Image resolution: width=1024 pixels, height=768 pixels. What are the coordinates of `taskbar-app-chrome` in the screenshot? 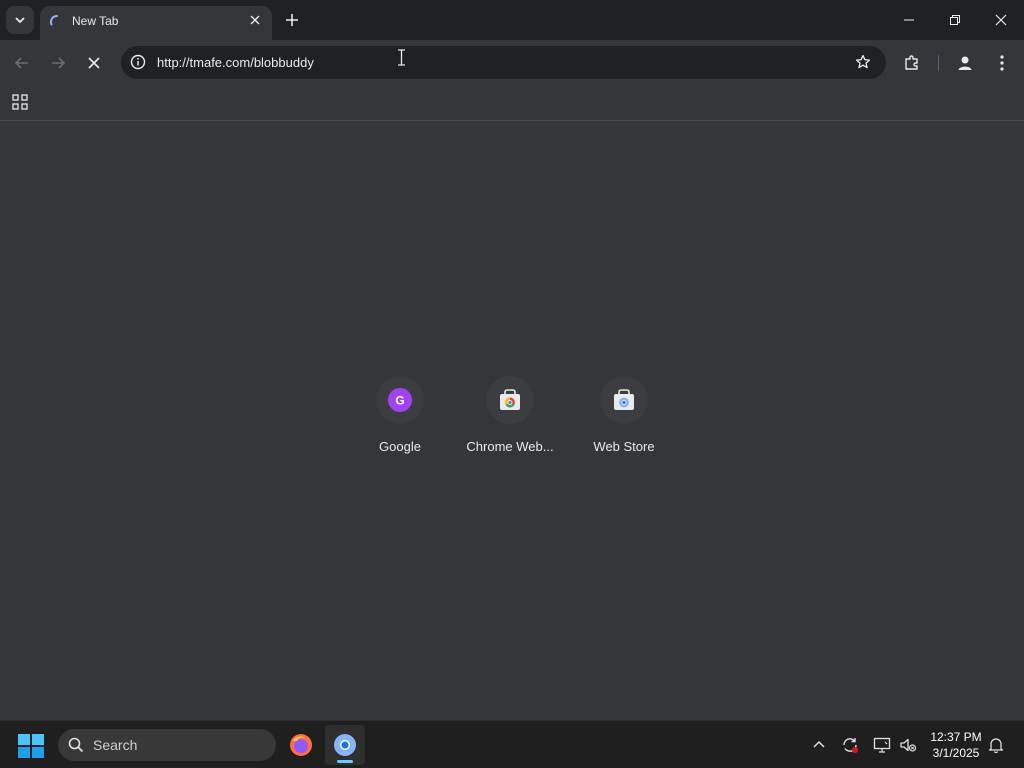 It's located at (345, 745).